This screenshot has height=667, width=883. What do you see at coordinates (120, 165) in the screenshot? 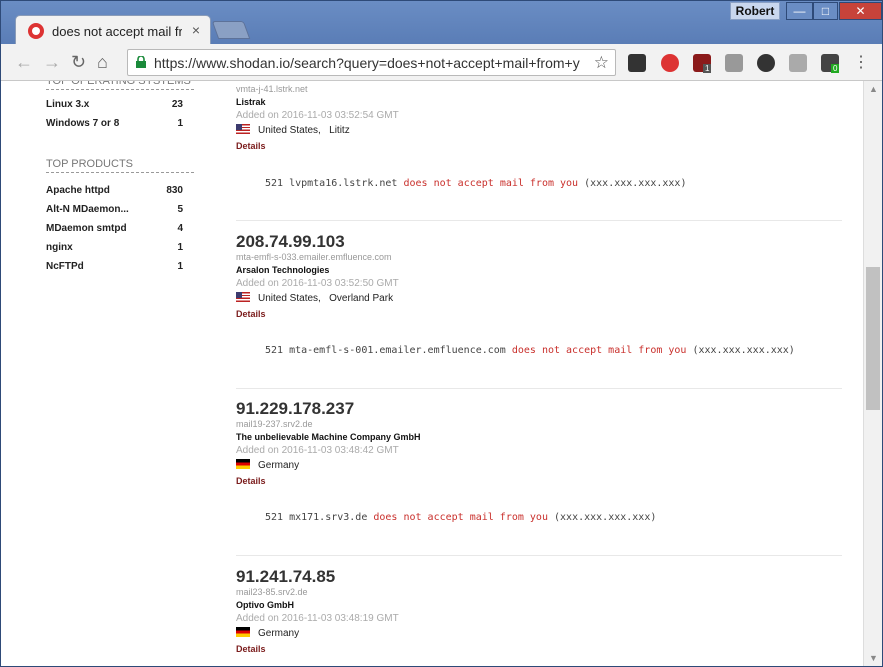
I see `top-products-heading: TOP PRODUCTS` at bounding box center [120, 165].